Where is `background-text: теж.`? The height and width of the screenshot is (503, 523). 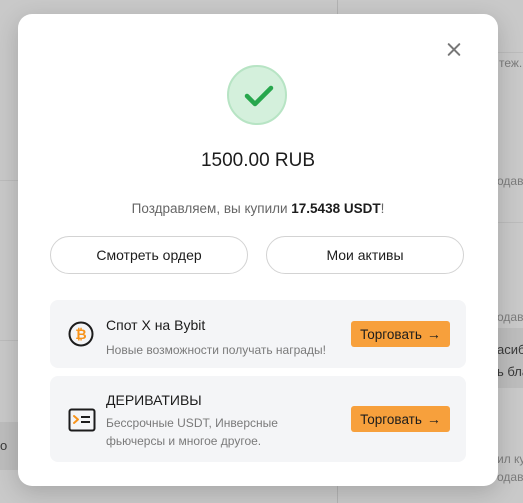 background-text: теж. is located at coordinates (511, 63).